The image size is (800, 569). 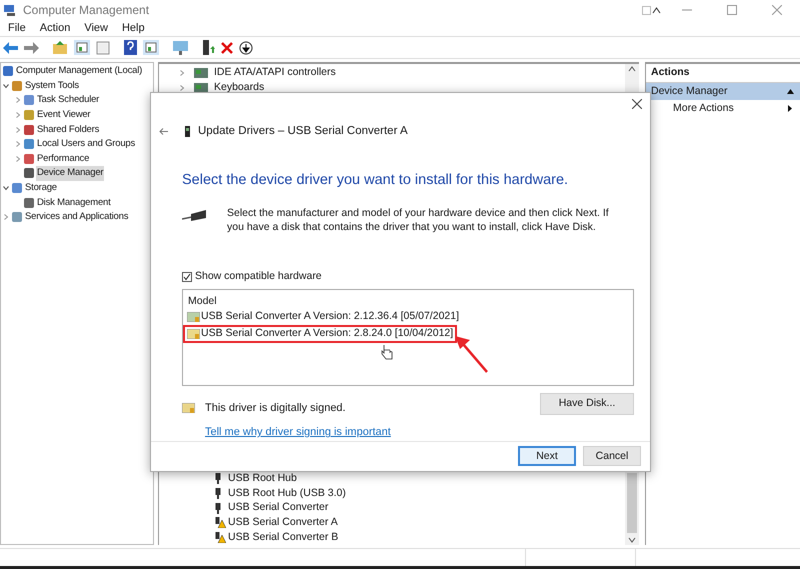 I want to click on instruction-text: Select the manufacturer and model of your hardware device and then click Next. If you have a disk that contains the driver that you want to install, click Have Disk., so click(x=418, y=220).